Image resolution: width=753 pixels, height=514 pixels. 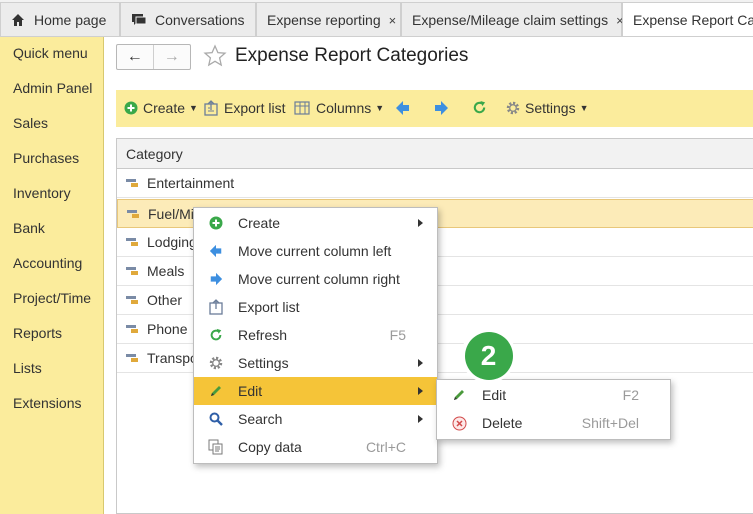 What do you see at coordinates (29, 228) in the screenshot?
I see `sidebar-item-bank: Bank` at bounding box center [29, 228].